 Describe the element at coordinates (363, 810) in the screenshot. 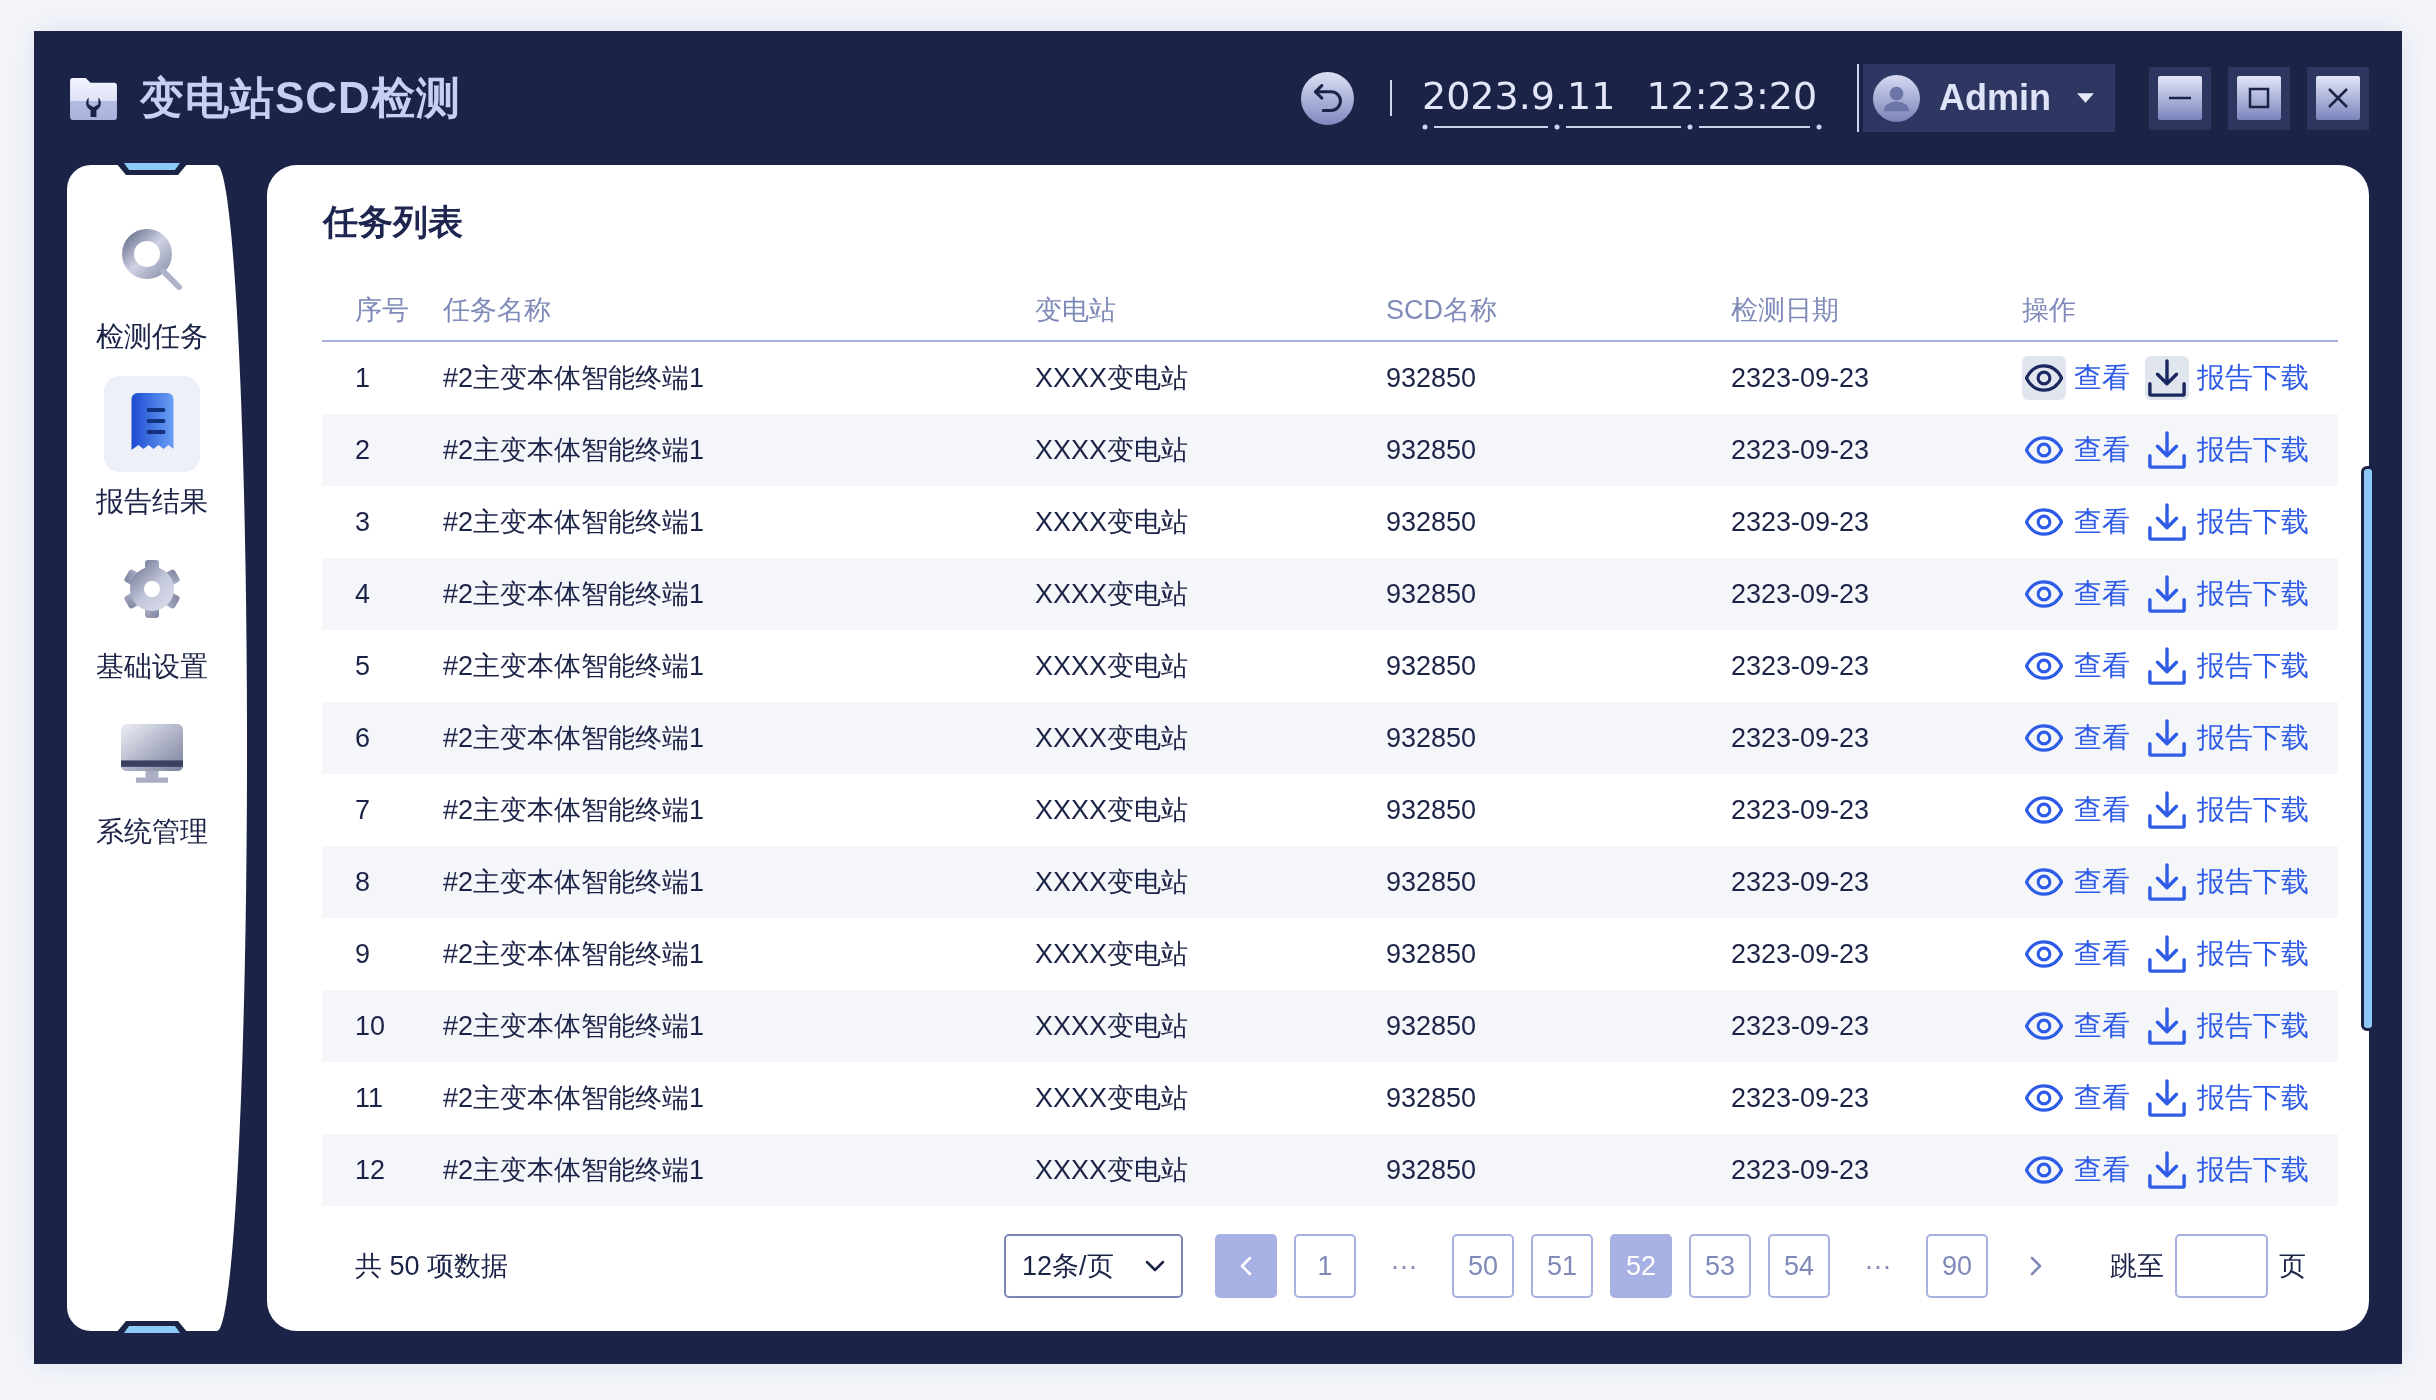

I see `table-cell-text: 7` at that location.